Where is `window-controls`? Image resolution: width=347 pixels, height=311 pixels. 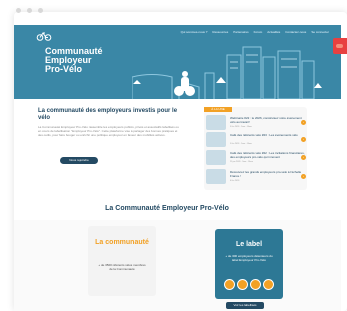
window-controls is located at coordinates (29, 10).